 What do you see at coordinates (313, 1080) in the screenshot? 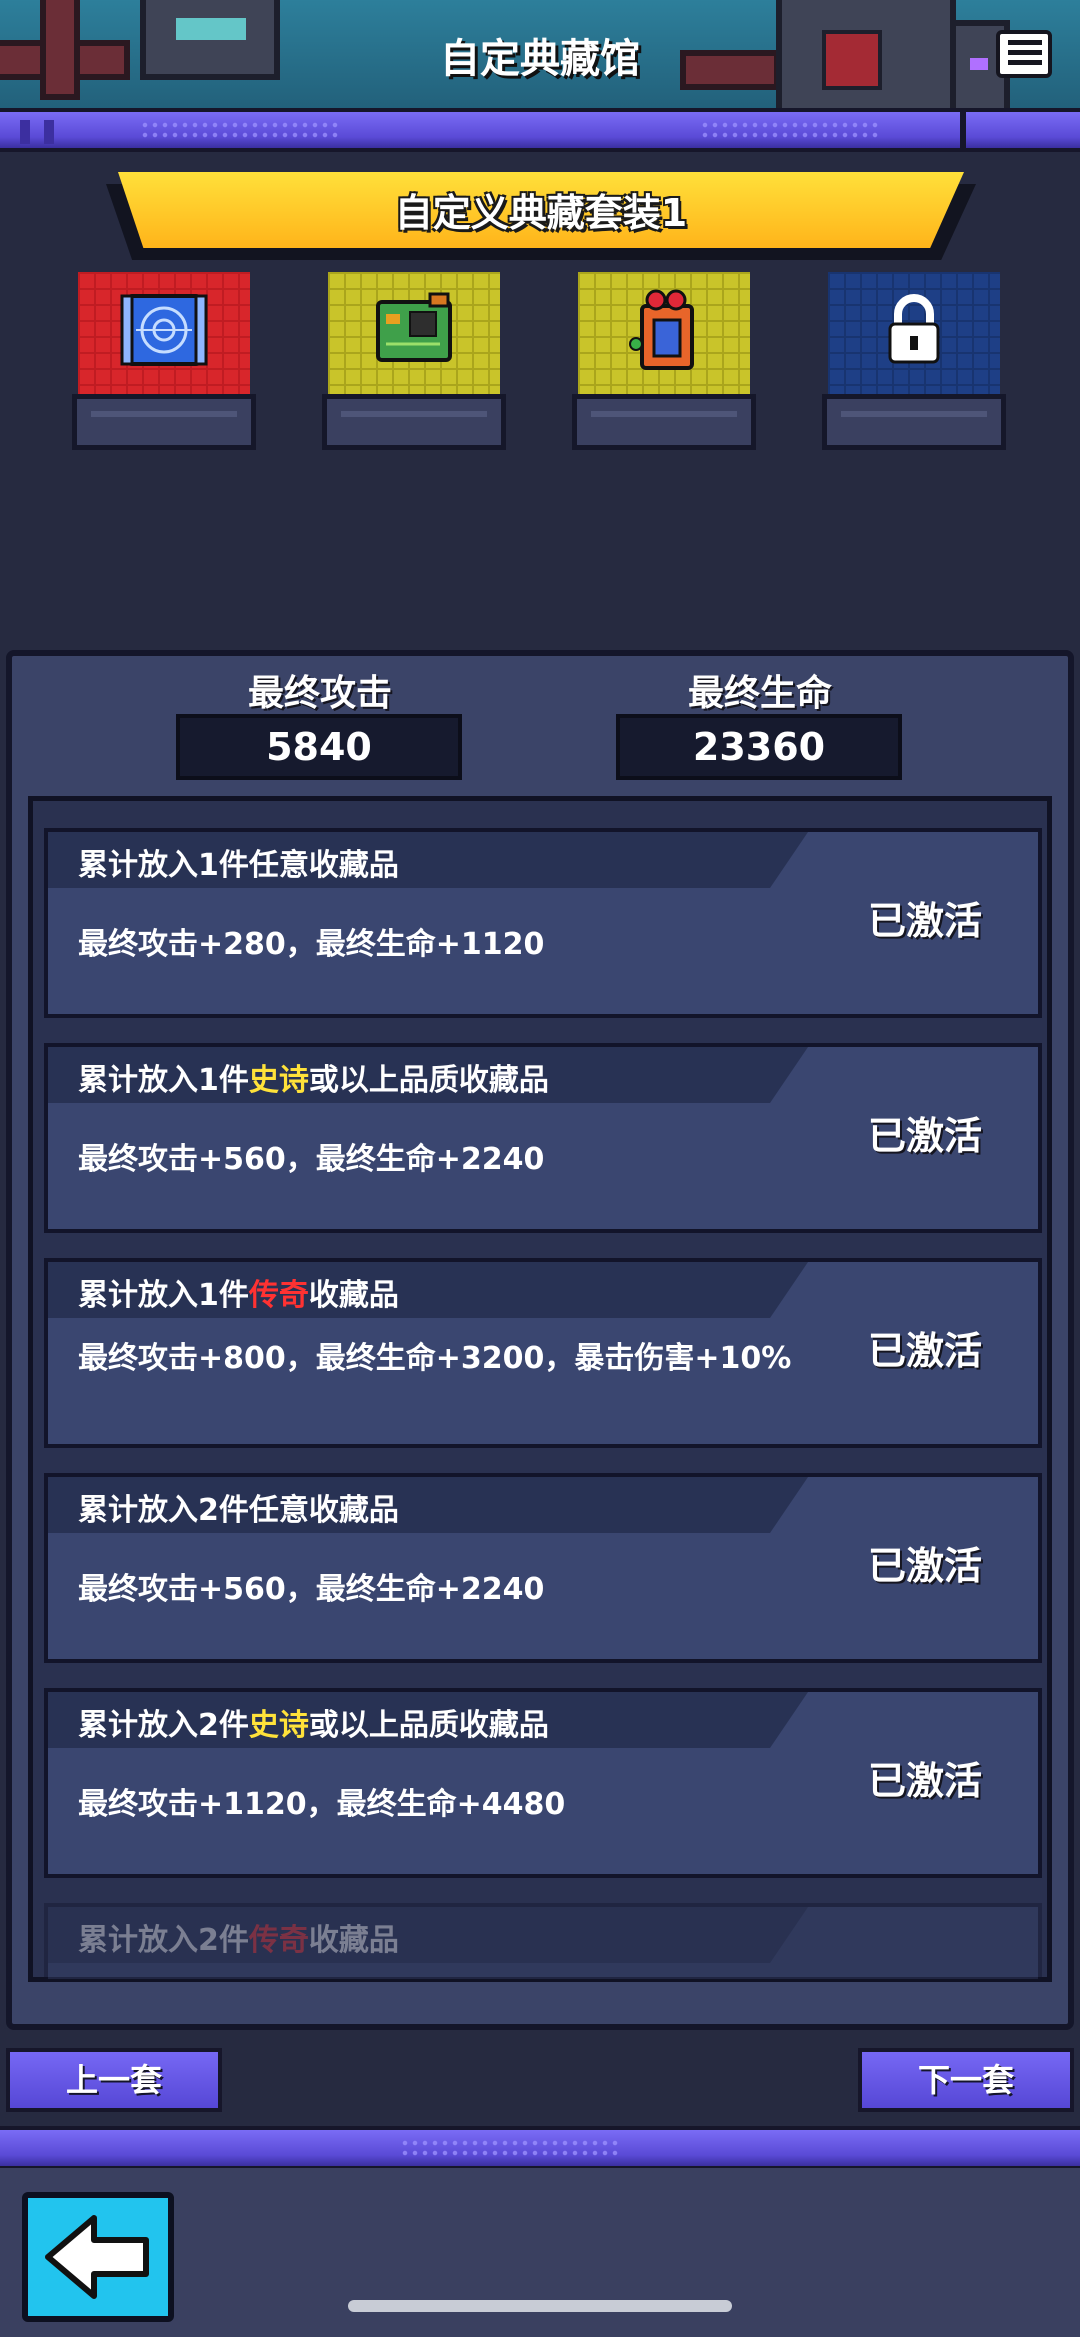
I see `bonus-title: 累计放入1件史诗或以上品质收藏品` at bounding box center [313, 1080].